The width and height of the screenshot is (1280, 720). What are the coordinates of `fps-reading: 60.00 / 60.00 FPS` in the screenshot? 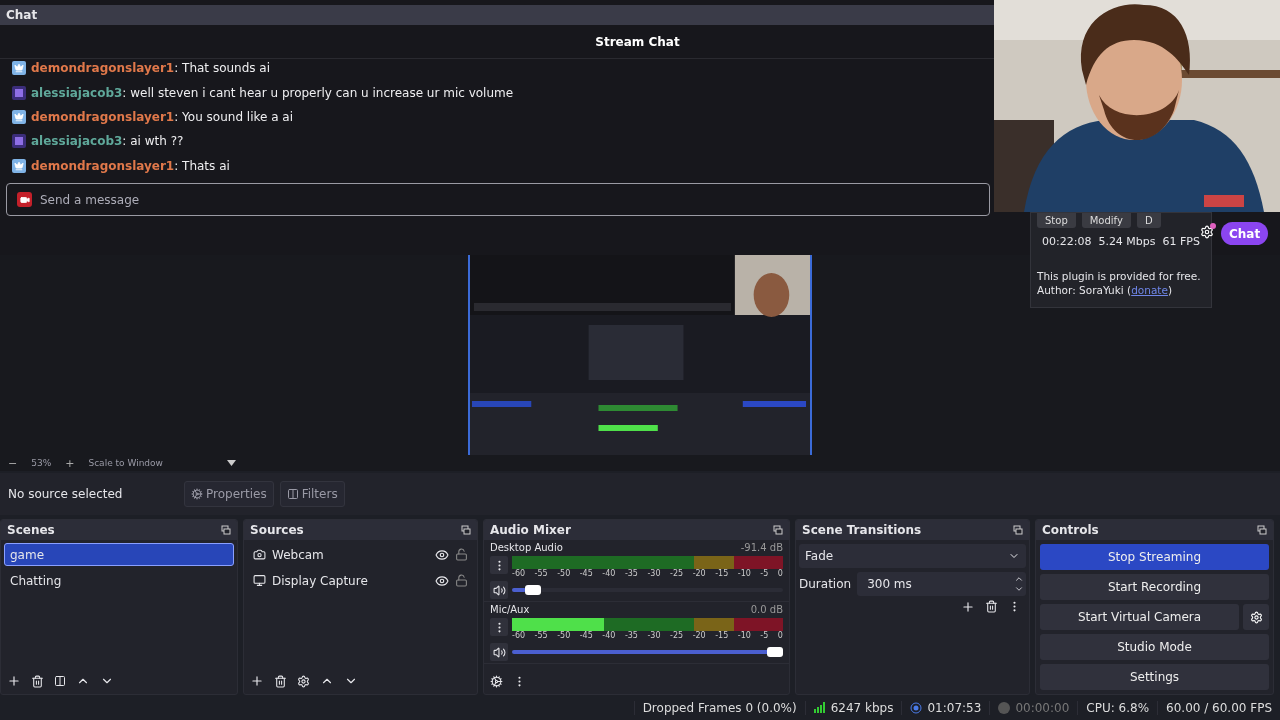 It's located at (1219, 707).